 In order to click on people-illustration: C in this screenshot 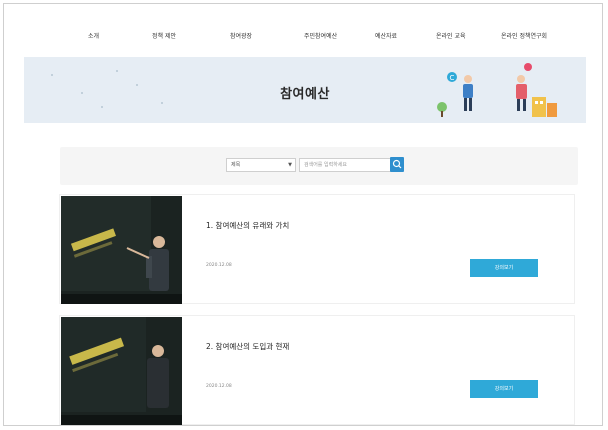, I will do `click(497, 90)`.